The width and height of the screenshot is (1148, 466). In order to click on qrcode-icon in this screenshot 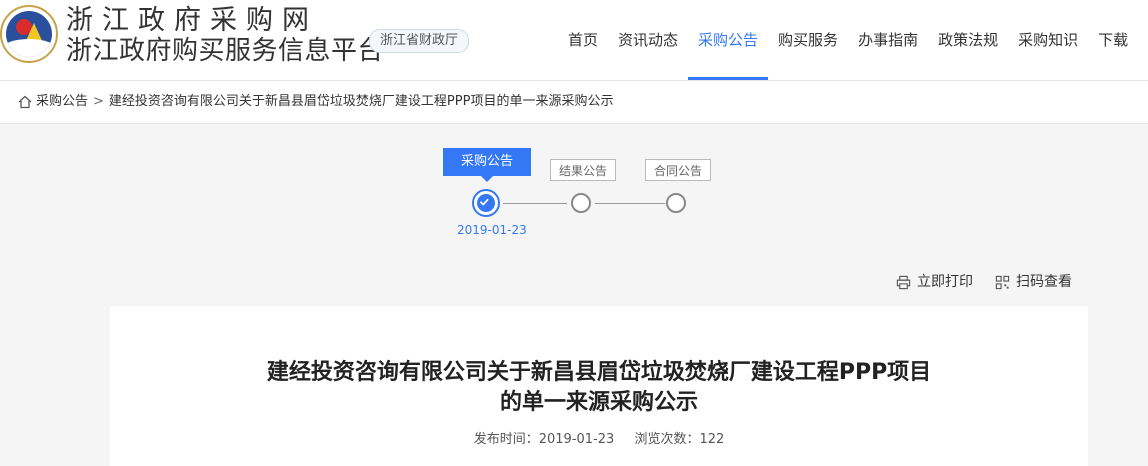, I will do `click(1002, 282)`.